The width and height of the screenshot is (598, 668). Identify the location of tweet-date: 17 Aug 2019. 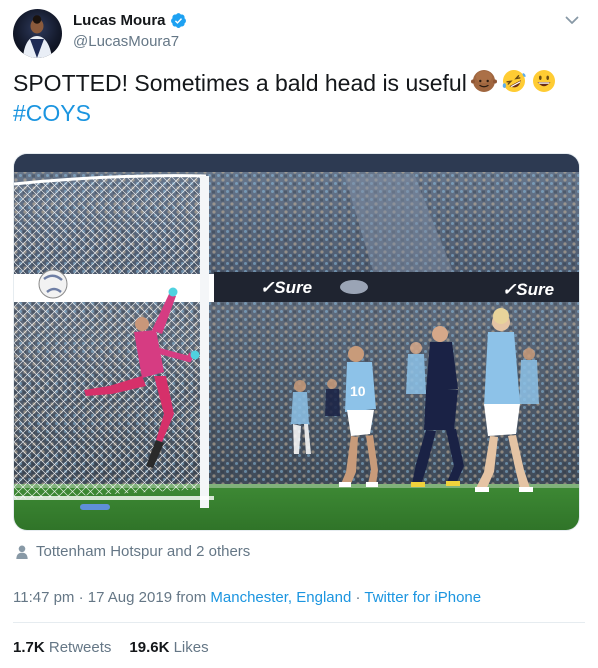
(130, 597).